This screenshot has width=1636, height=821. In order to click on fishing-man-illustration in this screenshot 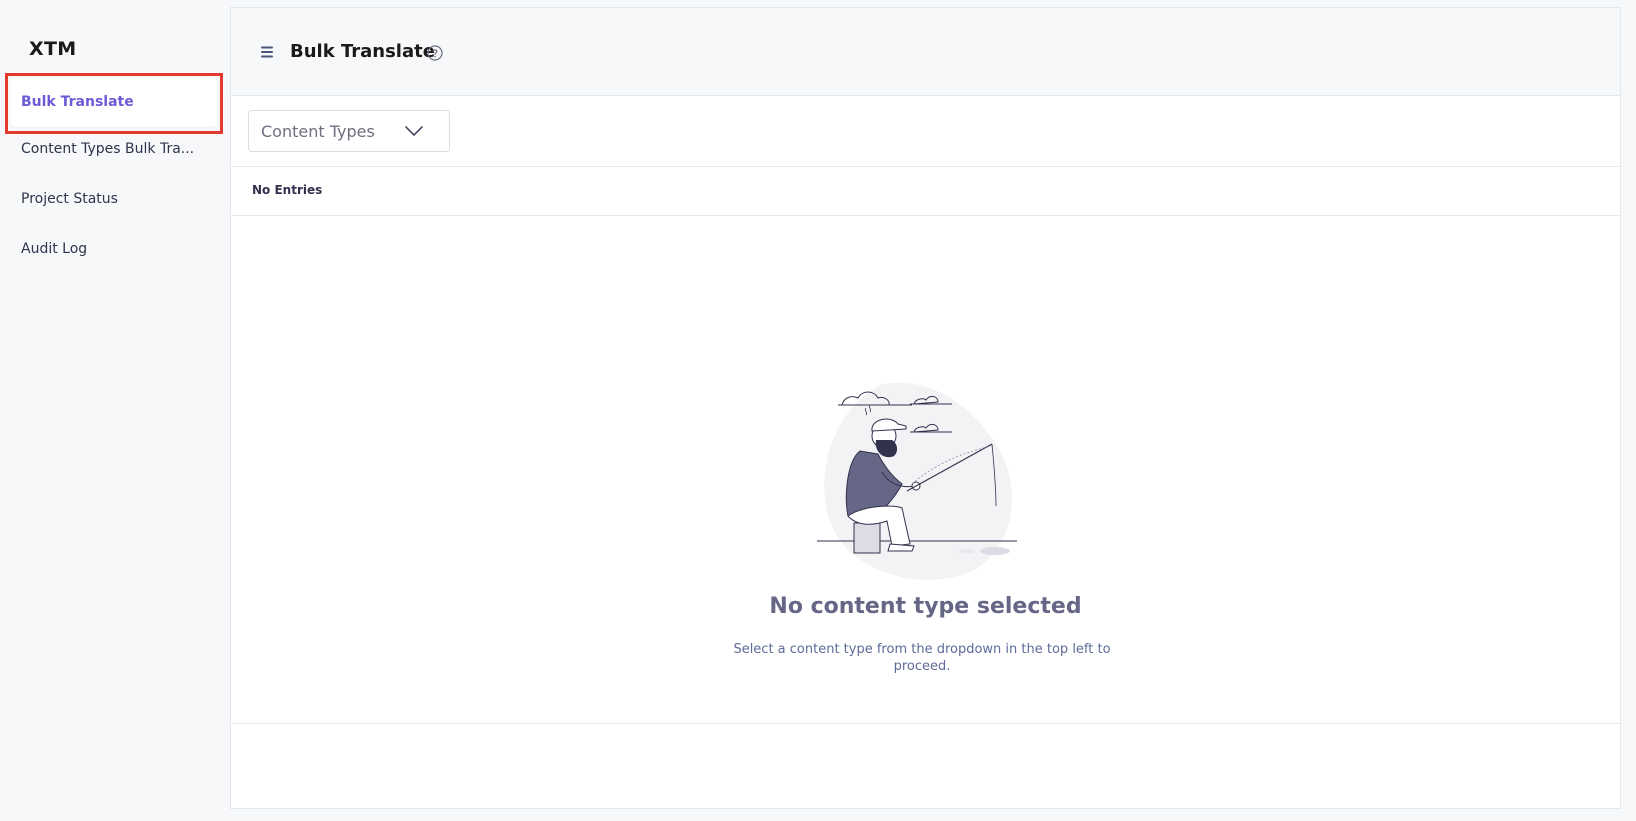, I will do `click(917, 481)`.